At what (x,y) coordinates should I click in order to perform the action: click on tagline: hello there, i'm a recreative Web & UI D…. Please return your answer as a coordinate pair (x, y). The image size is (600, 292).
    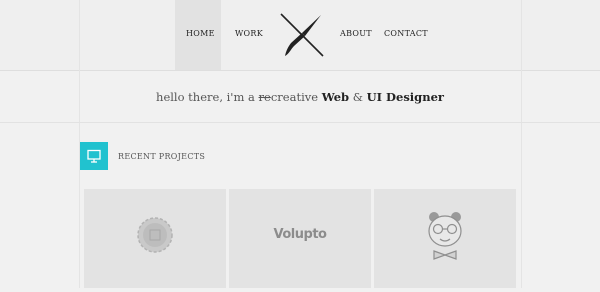
    Looking at the image, I should click on (300, 97).